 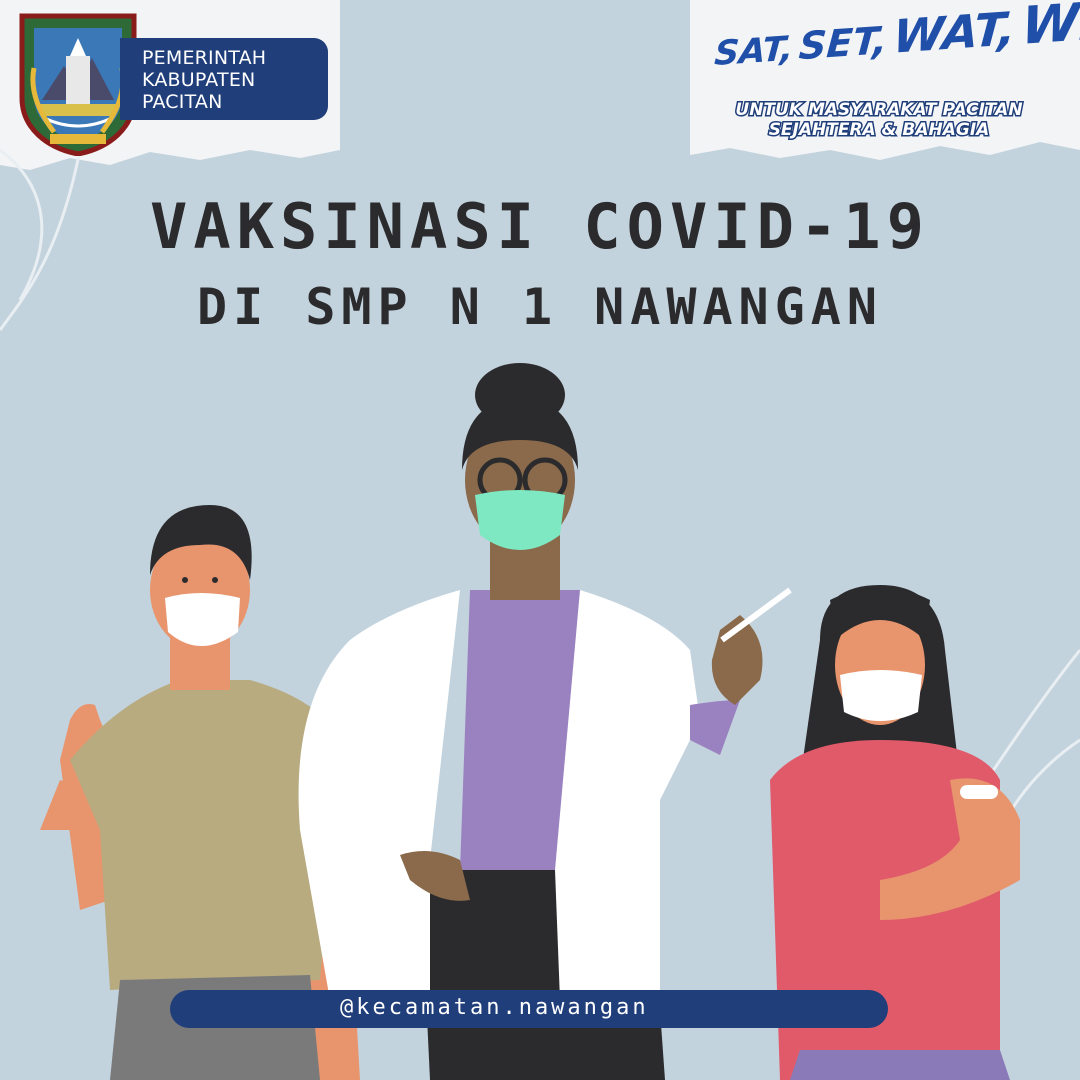 What do you see at coordinates (954, 32) in the screenshot?
I see `slogan-word-3: WAT,` at bounding box center [954, 32].